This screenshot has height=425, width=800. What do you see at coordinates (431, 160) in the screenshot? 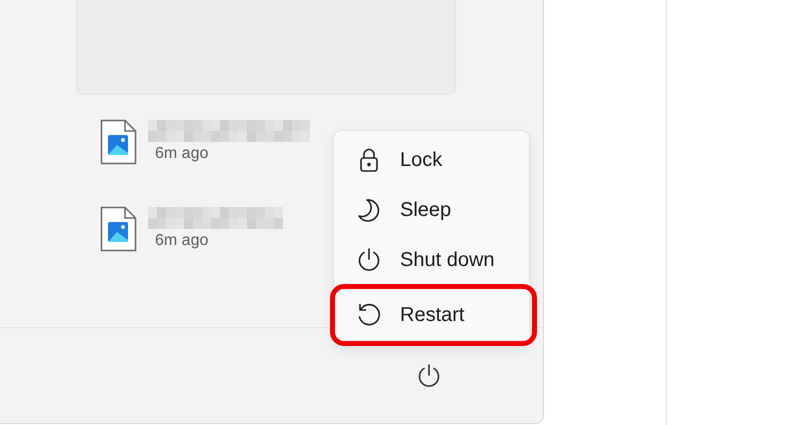
I see `menu-item: Lock` at bounding box center [431, 160].